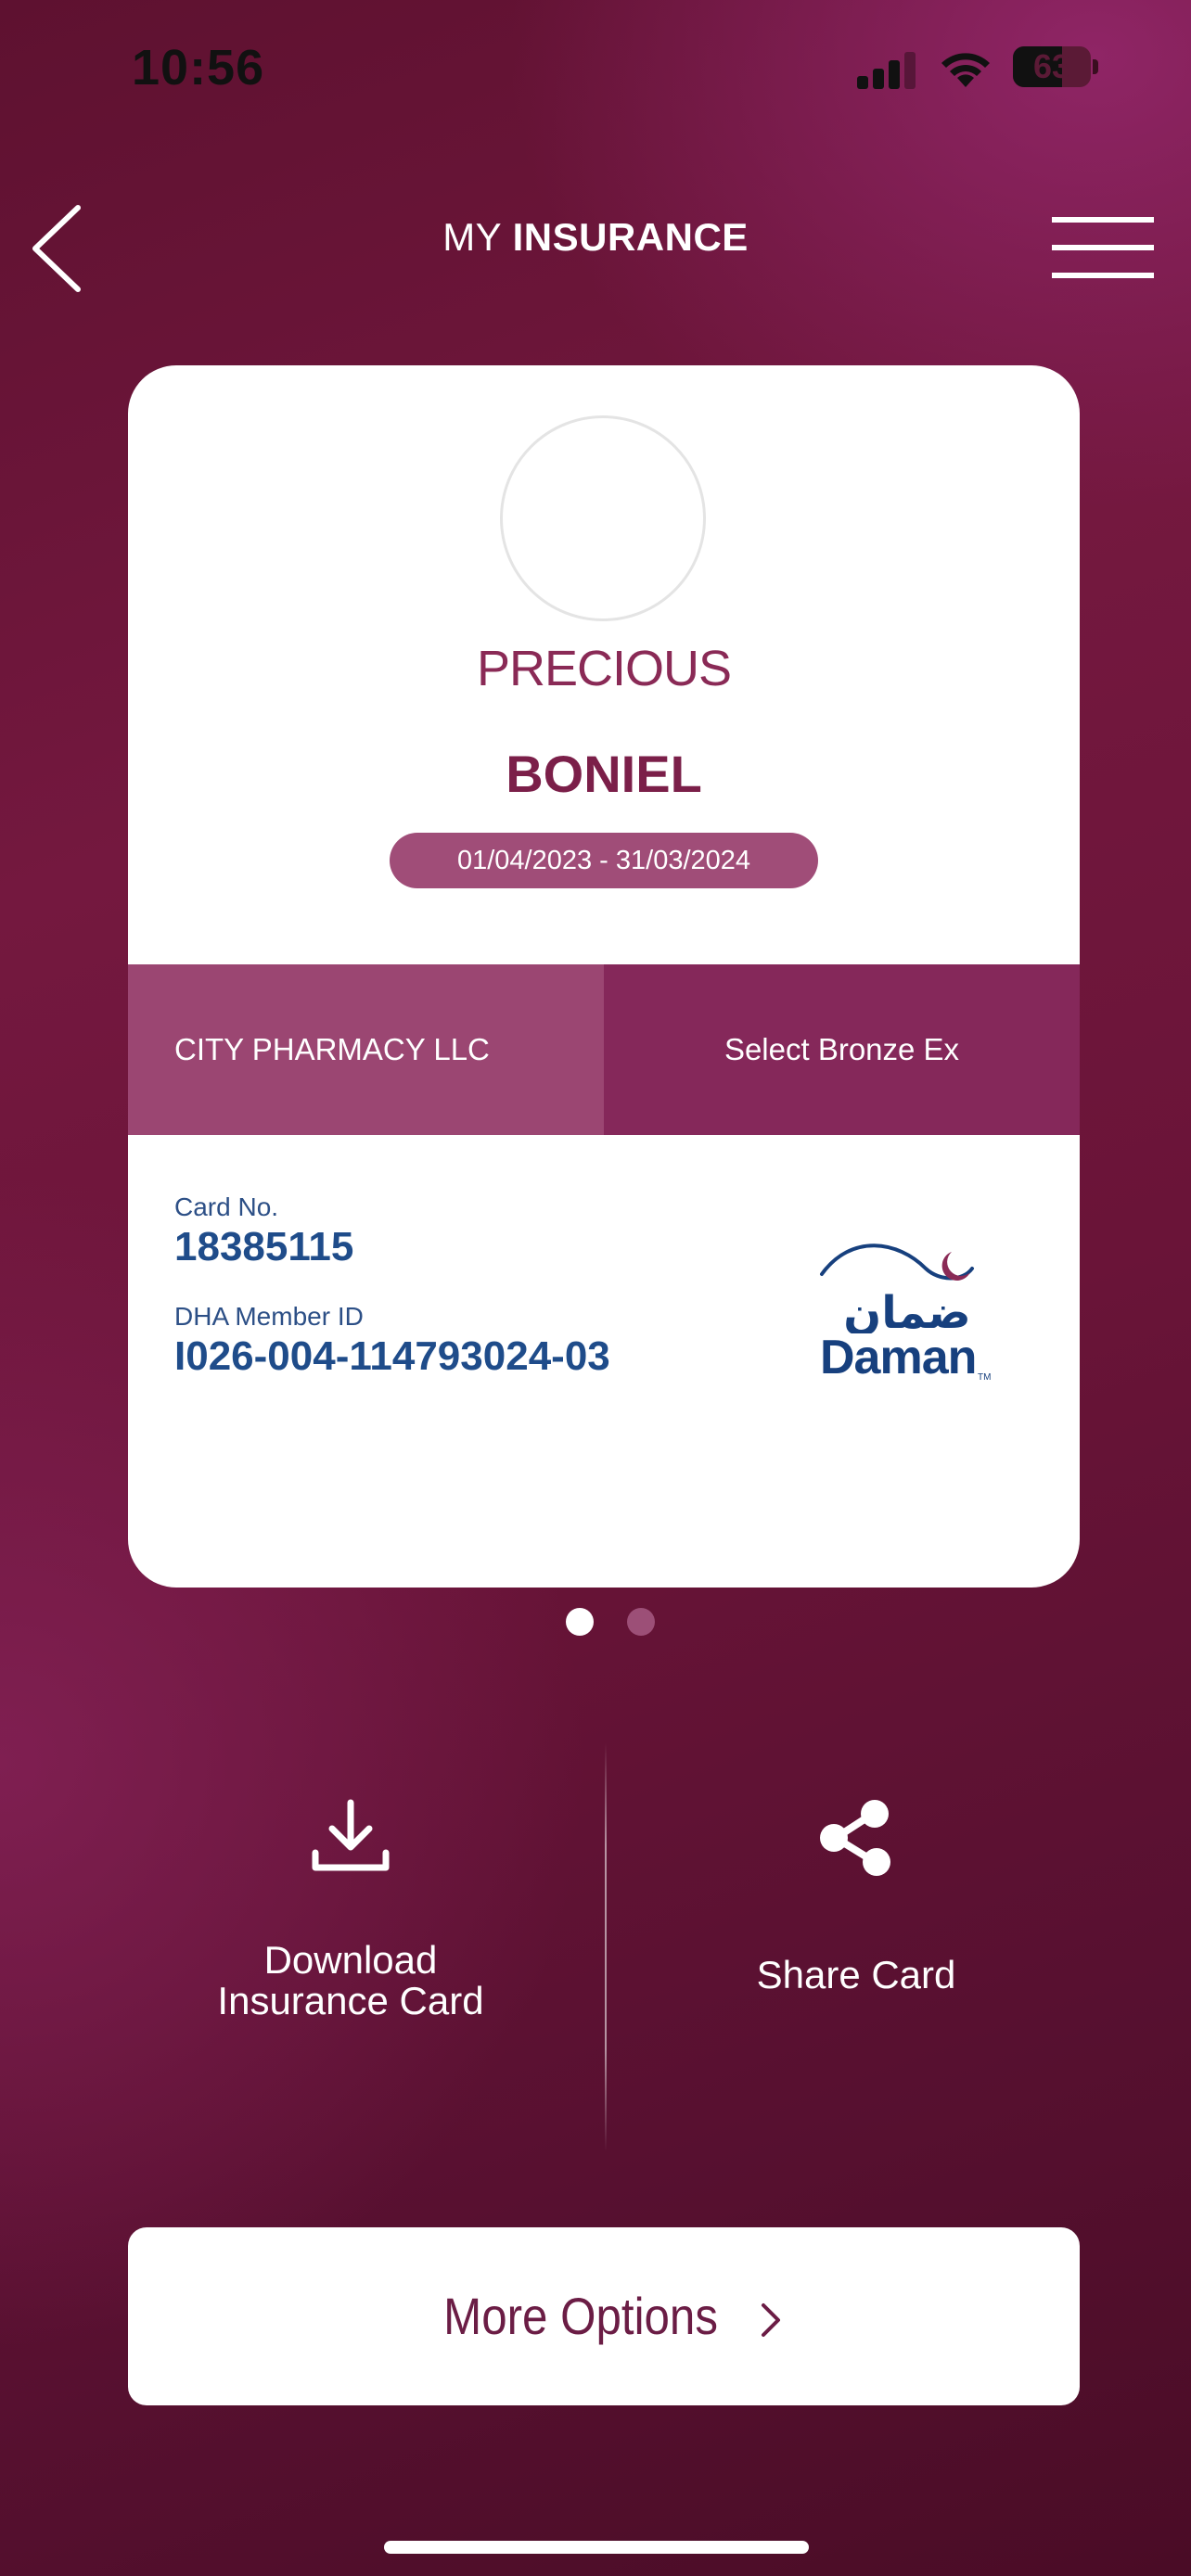  What do you see at coordinates (350, 1910) in the screenshot?
I see `download-card-button: Download Insurance Card` at bounding box center [350, 1910].